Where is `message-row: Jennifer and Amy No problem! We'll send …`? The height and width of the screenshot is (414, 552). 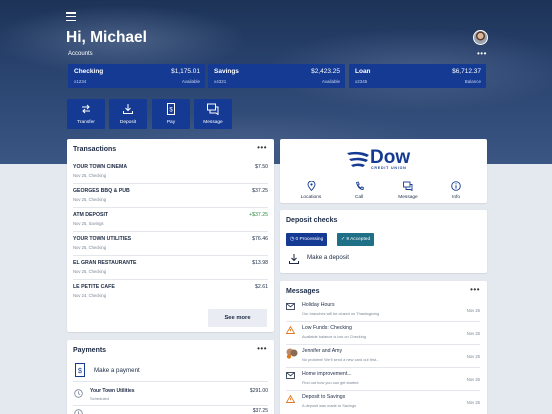 message-row: Jennifer and Amy No problem! We'll send … is located at coordinates (383, 356).